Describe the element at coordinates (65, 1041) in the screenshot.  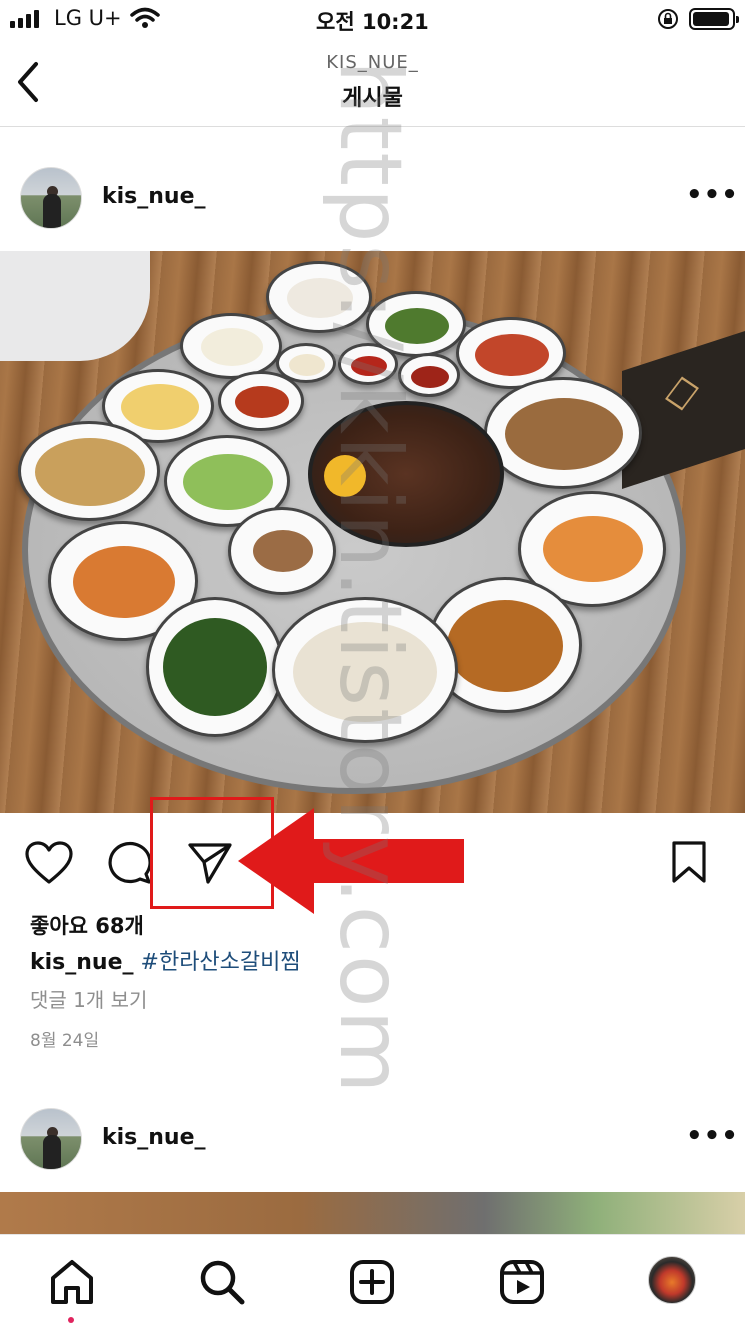
I see `post-date: 8월 24일` at that location.